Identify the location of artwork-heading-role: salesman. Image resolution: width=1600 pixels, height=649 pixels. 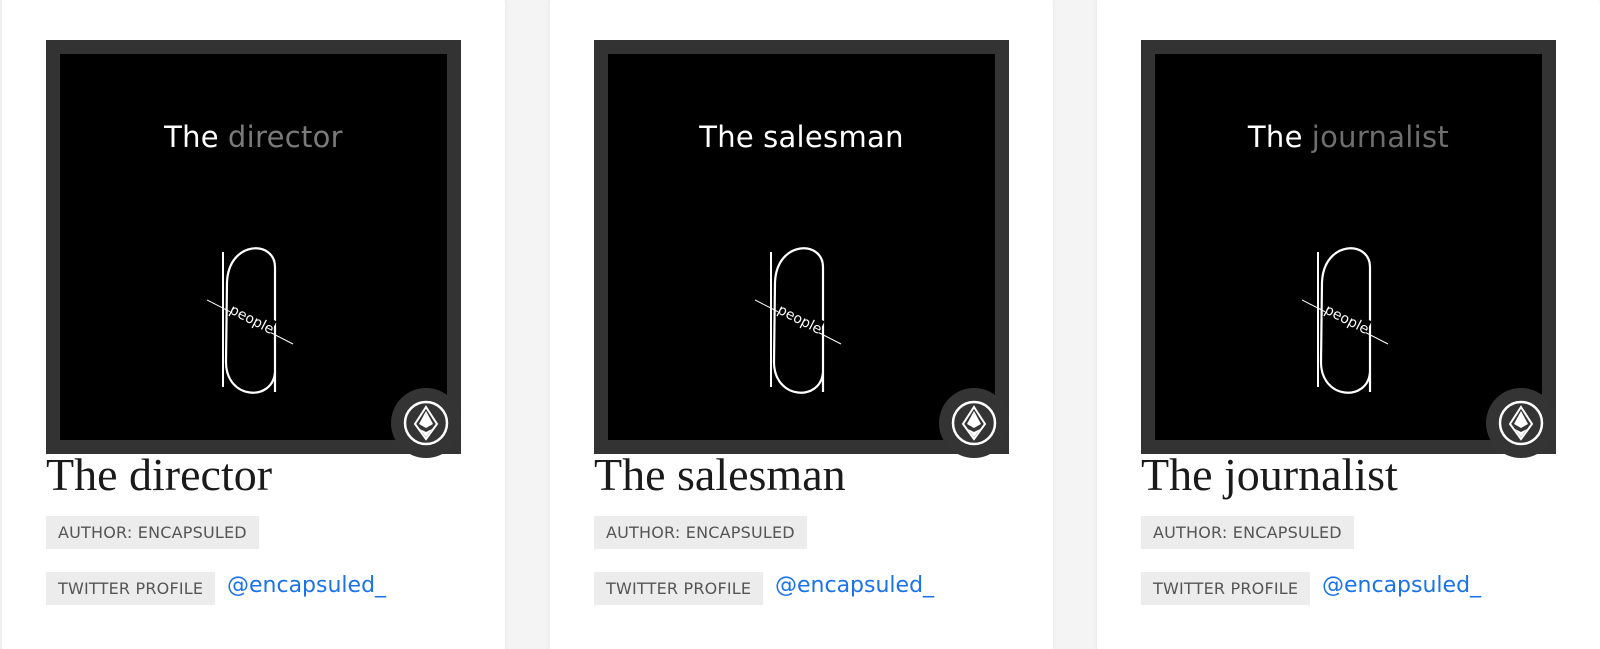
(833, 137).